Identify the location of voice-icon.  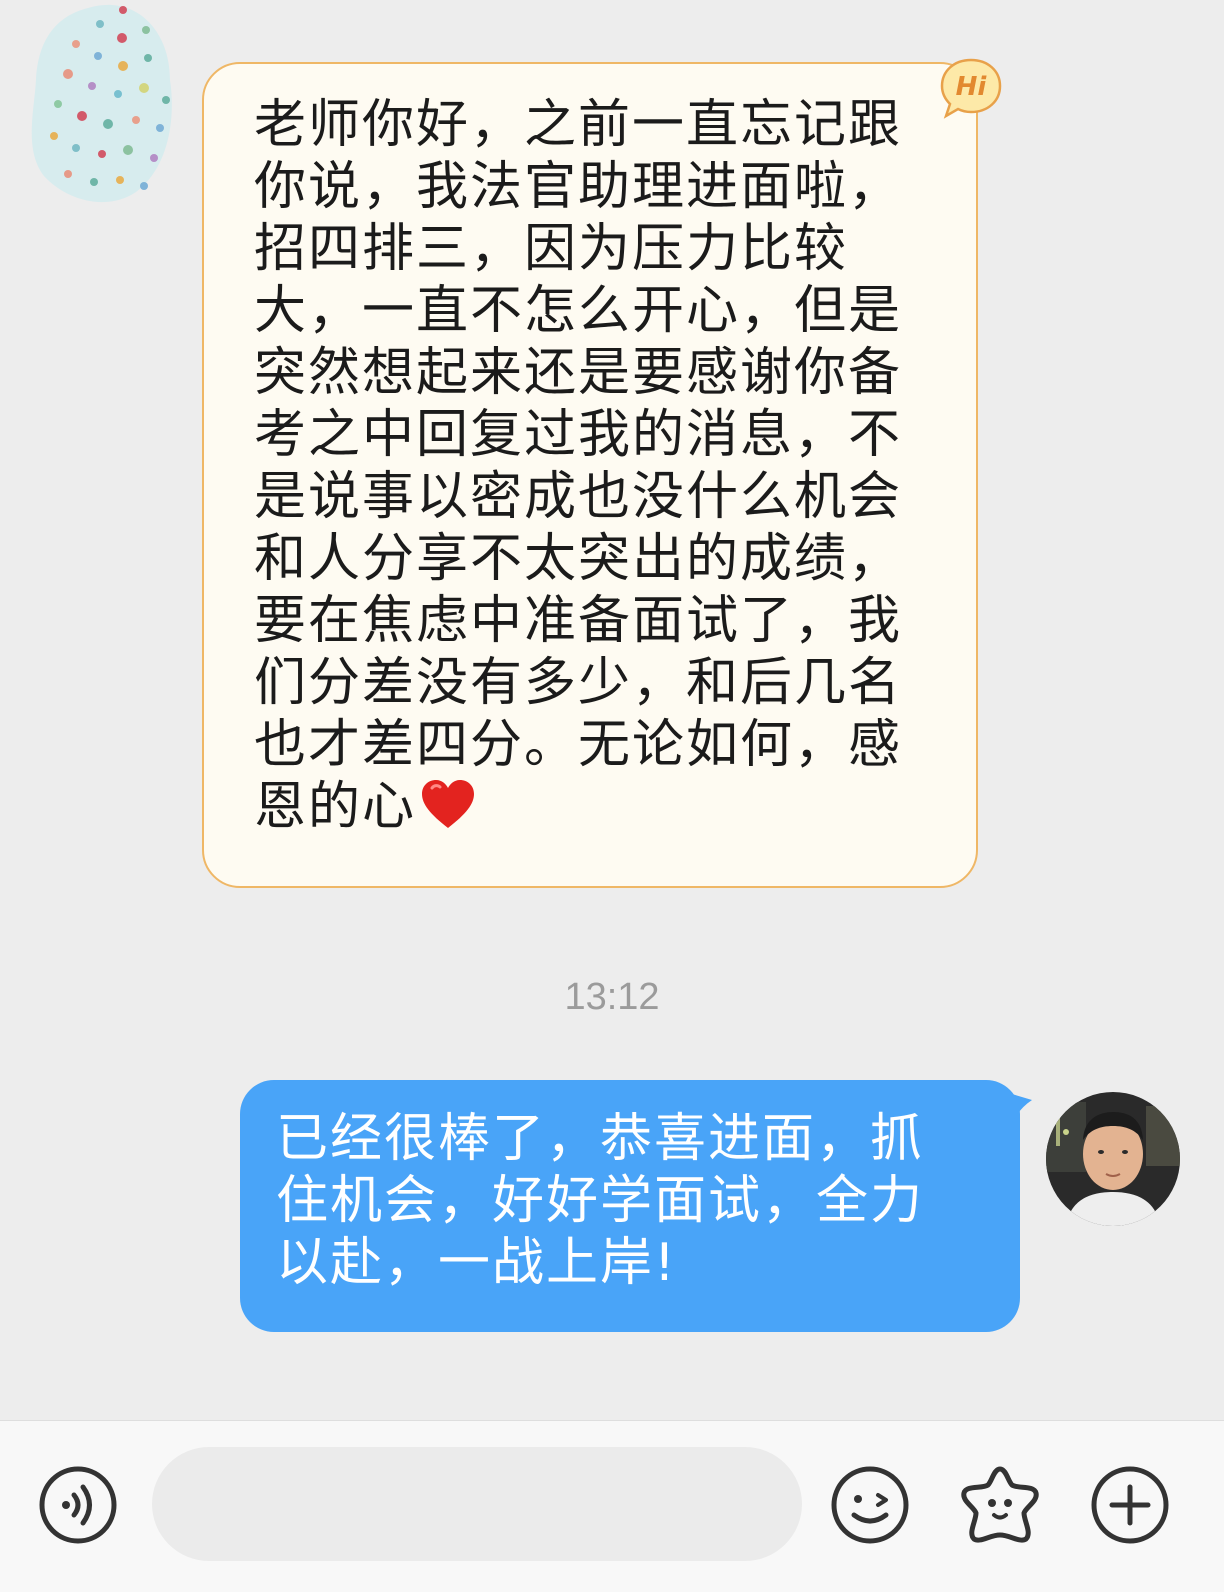
(78, 1505).